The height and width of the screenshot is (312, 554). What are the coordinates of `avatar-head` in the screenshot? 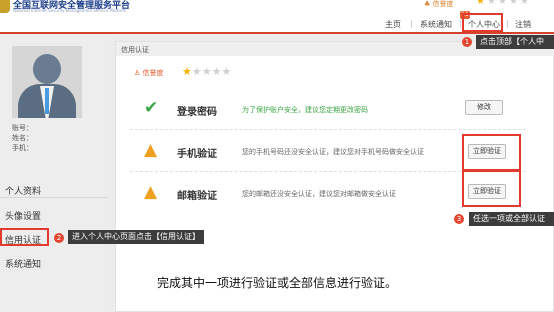 It's located at (47, 69).